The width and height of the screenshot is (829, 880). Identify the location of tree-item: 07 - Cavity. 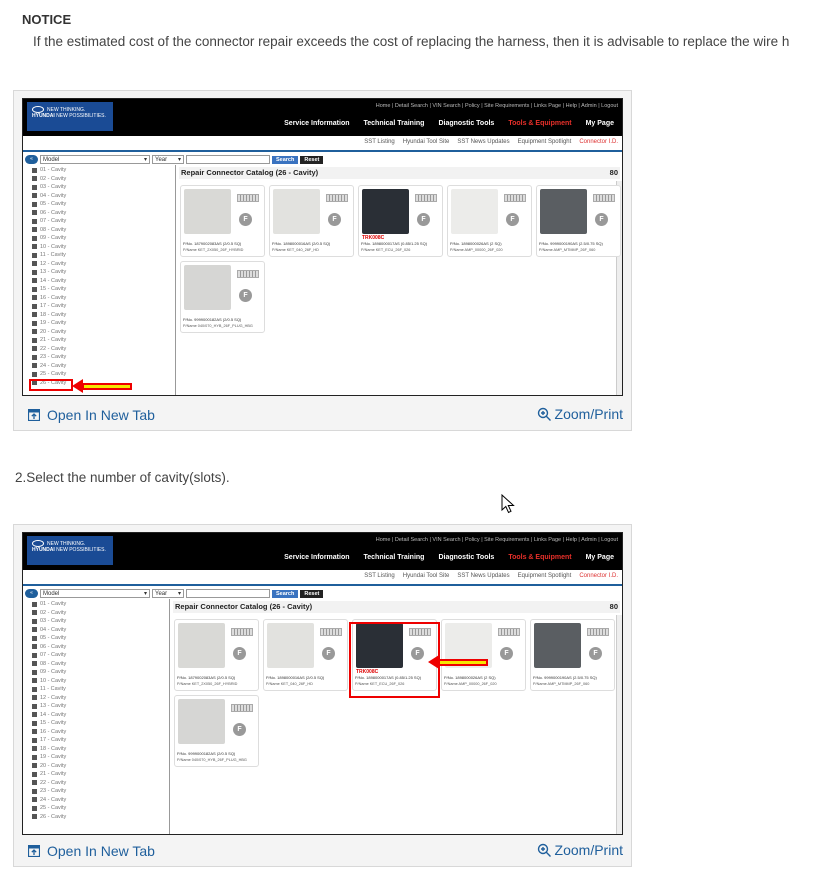
(49, 655).